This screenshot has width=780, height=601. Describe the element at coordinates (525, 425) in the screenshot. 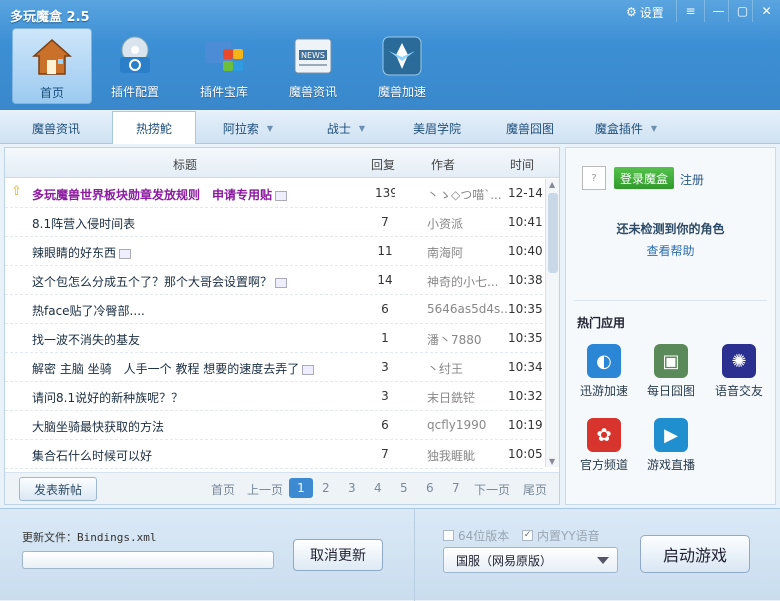

I see `thread-time: 10:19` at that location.